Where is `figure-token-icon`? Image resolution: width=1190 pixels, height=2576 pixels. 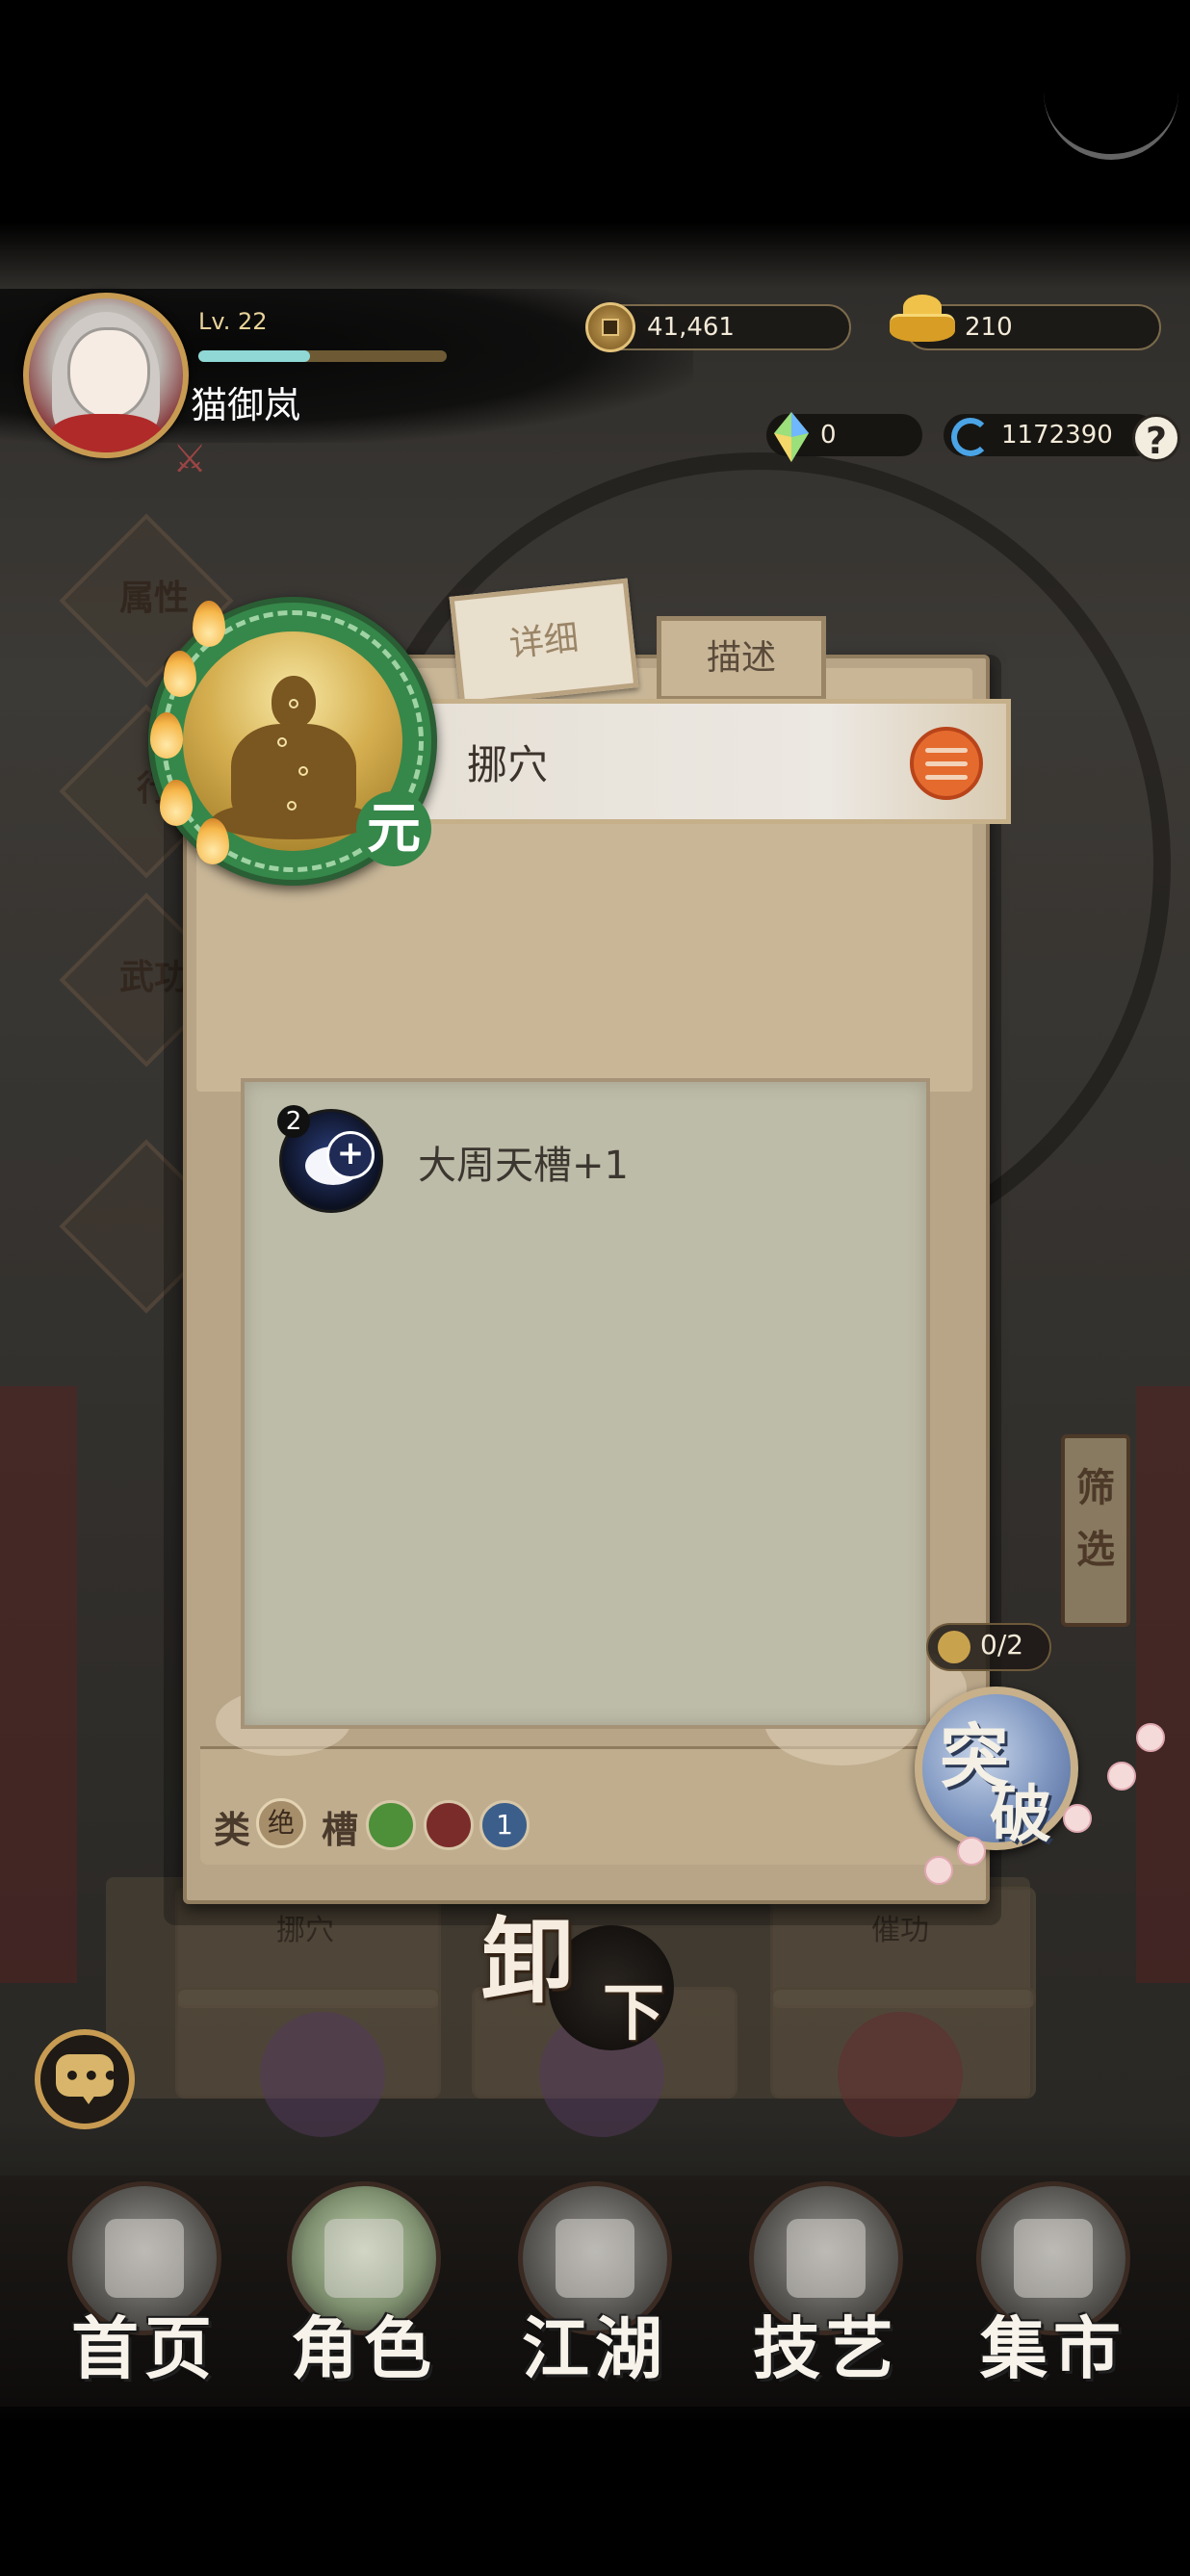
figure-token-icon is located at coordinates (954, 1647).